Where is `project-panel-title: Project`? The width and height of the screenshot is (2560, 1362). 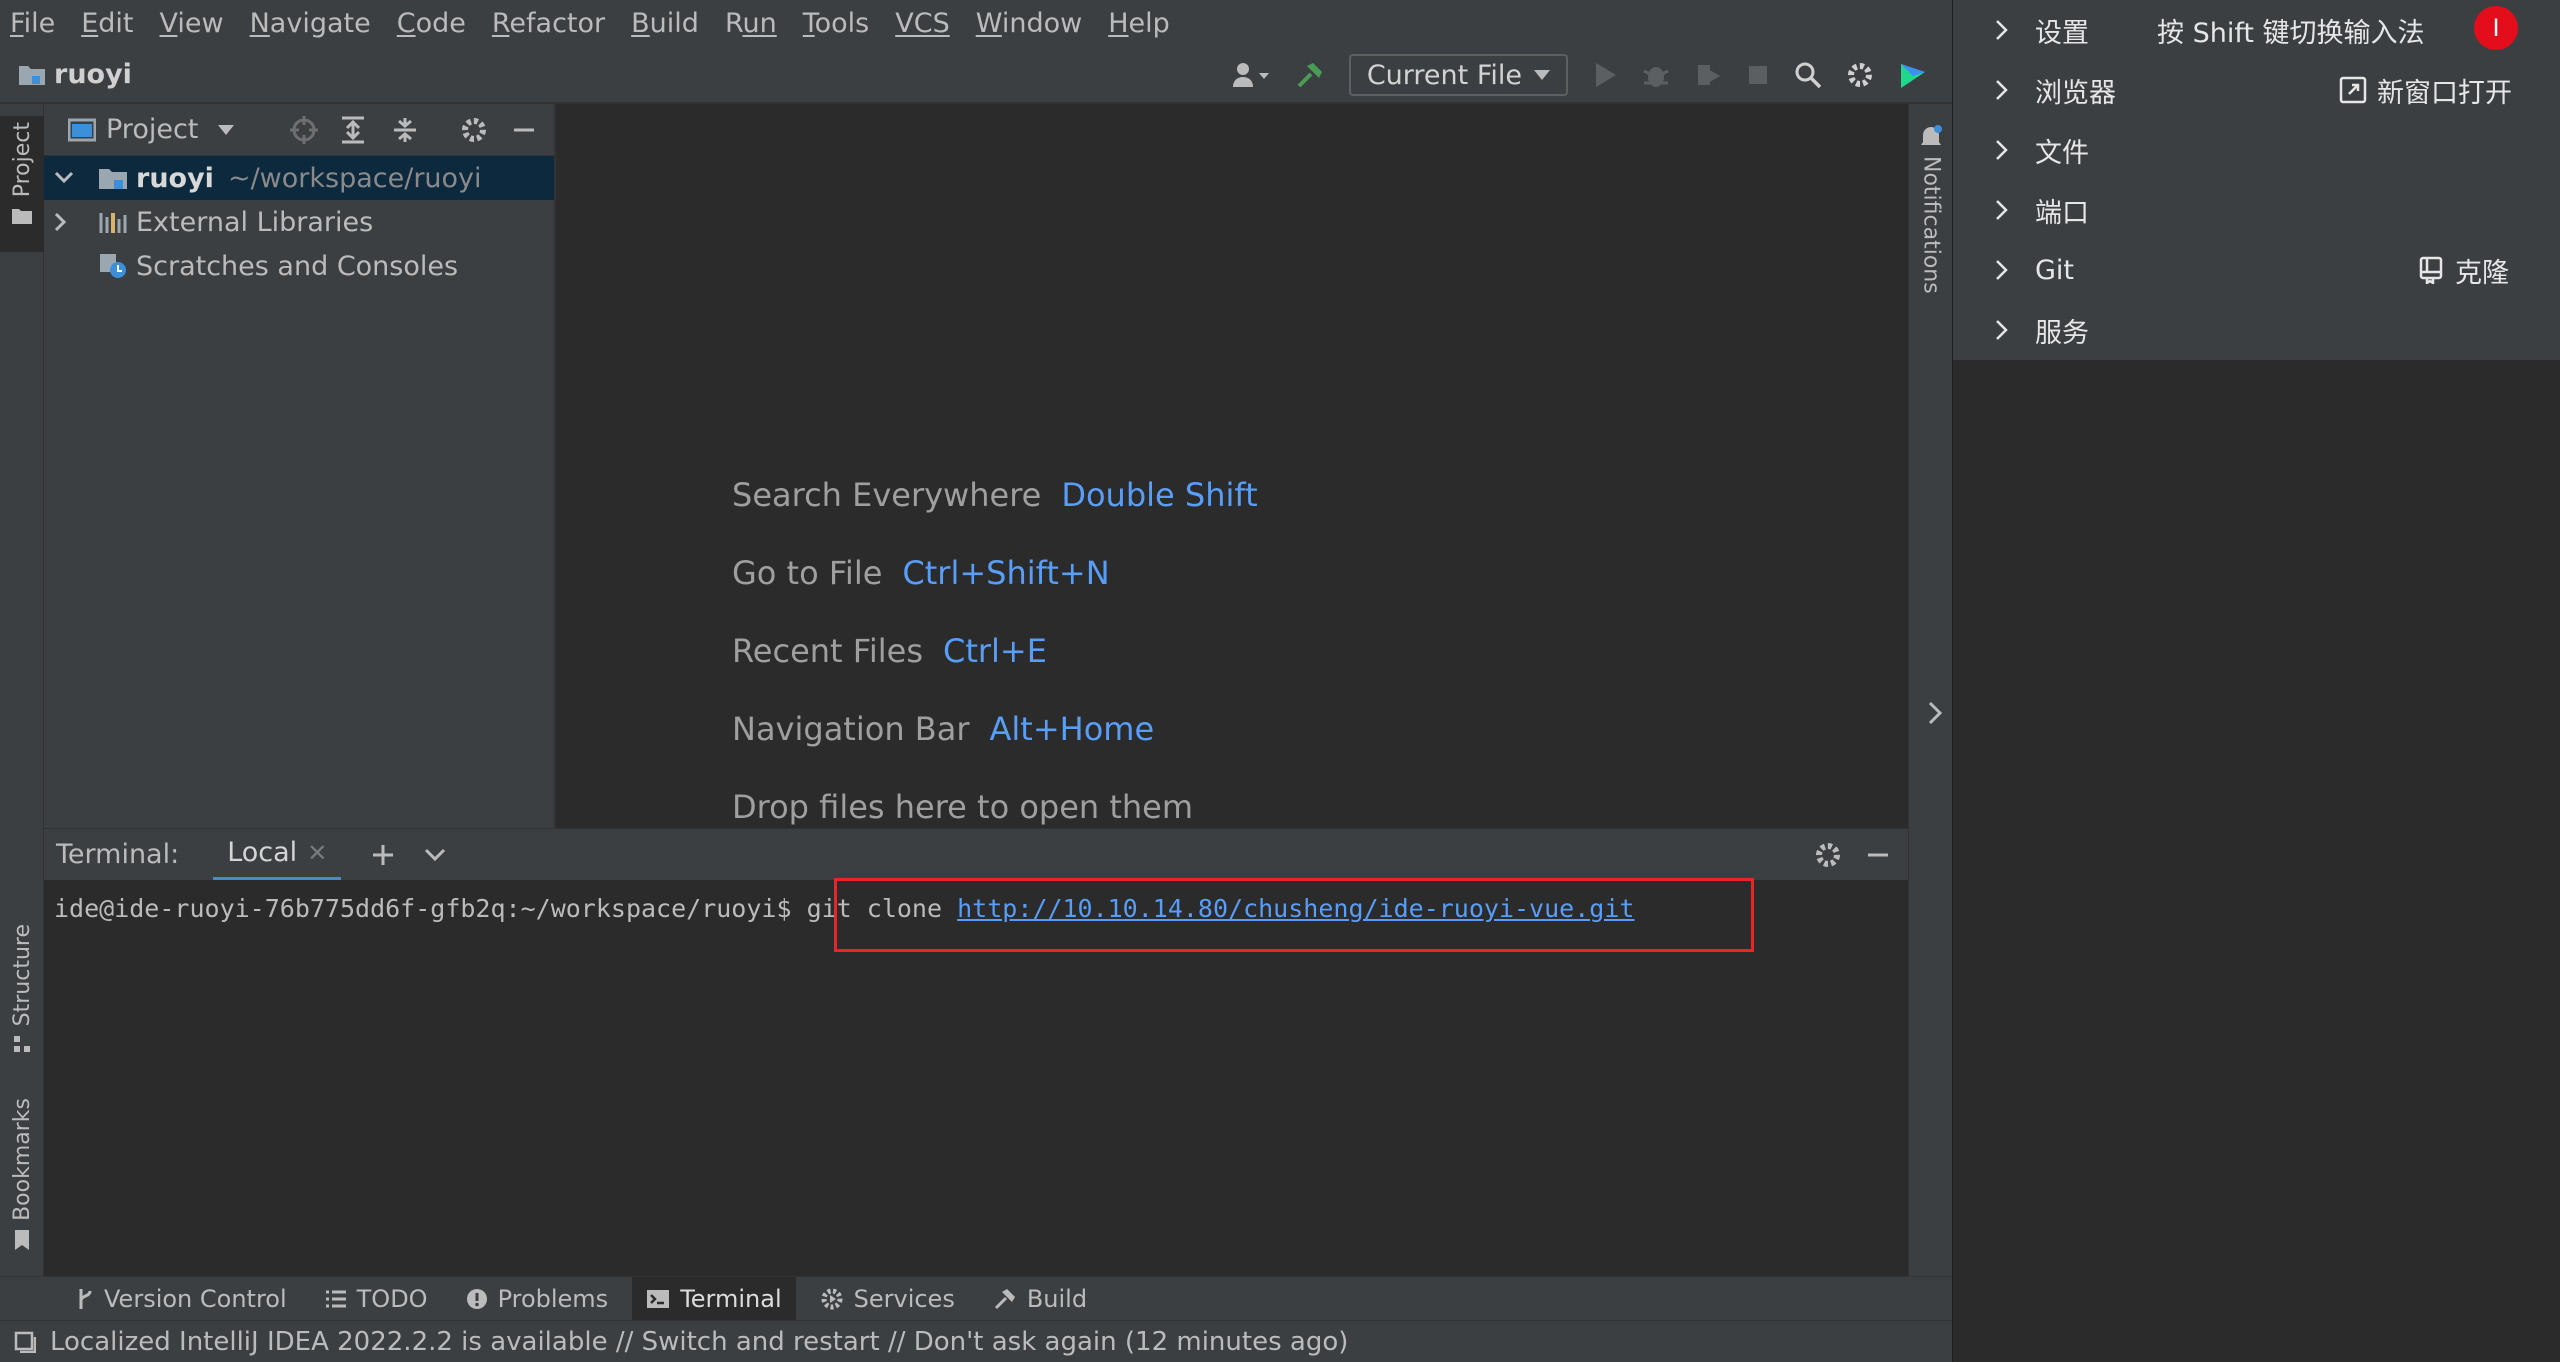
project-panel-title: Project is located at coordinates (152, 129).